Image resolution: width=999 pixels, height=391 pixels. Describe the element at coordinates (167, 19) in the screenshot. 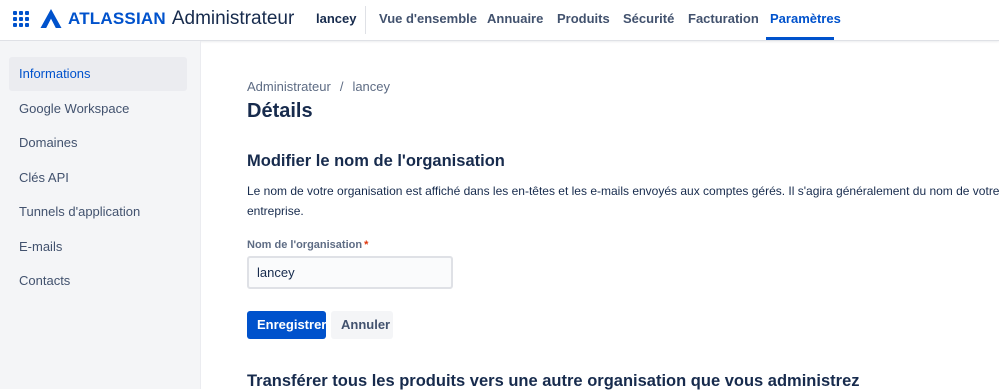

I see `atlassian-logo: ATLASSIAN Administrateur` at that location.